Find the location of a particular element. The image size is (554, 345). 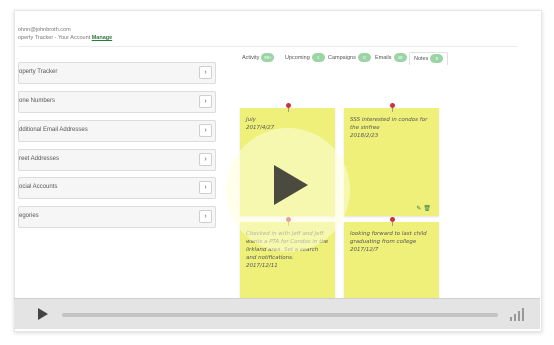

sidebar-item-label: egories is located at coordinates (29, 216).